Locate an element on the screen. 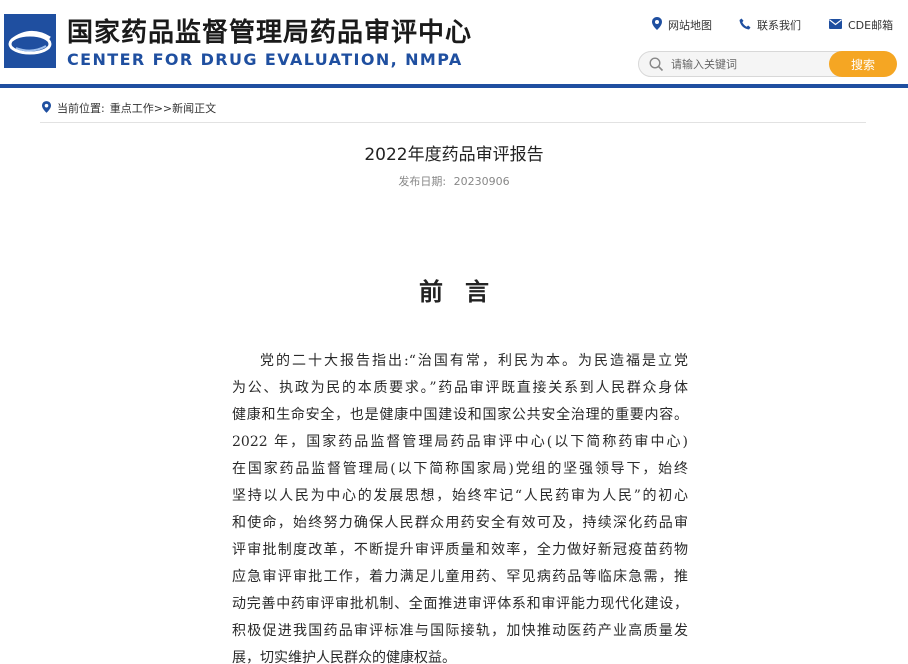 This screenshot has height=664, width=908. document-line: 展，切实维护人民群众的健康权益。 is located at coordinates (344, 657).